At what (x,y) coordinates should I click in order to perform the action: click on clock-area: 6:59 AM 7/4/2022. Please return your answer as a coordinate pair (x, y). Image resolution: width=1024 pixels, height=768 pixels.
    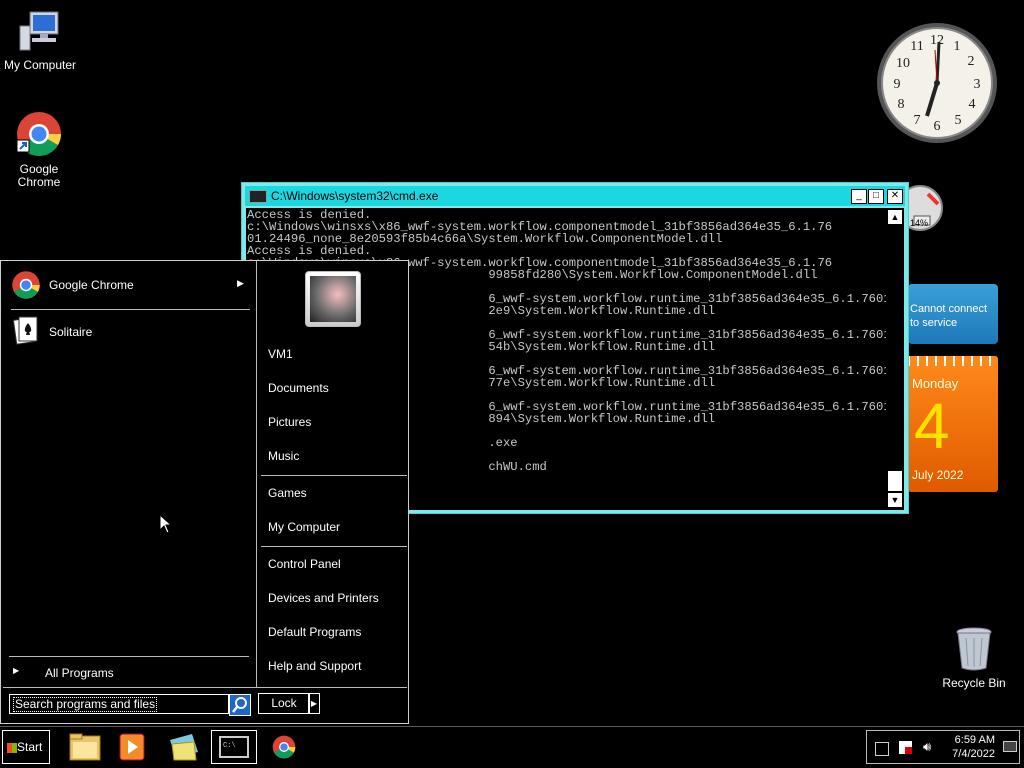
    Looking at the image, I should click on (972, 747).